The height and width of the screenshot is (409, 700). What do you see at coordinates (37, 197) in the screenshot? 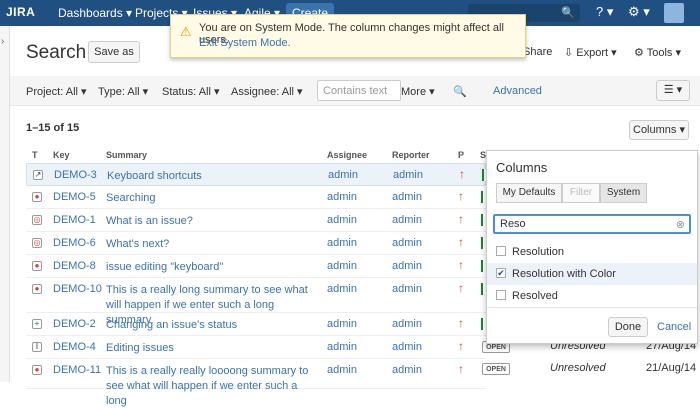
I see `bug-icon: ●` at bounding box center [37, 197].